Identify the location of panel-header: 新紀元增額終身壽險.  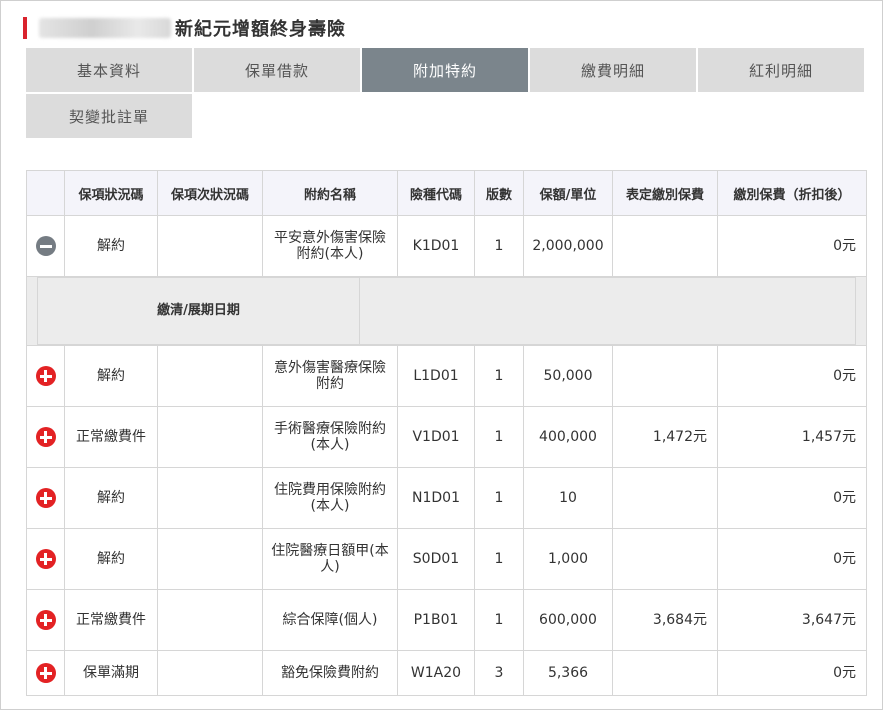
(184, 28).